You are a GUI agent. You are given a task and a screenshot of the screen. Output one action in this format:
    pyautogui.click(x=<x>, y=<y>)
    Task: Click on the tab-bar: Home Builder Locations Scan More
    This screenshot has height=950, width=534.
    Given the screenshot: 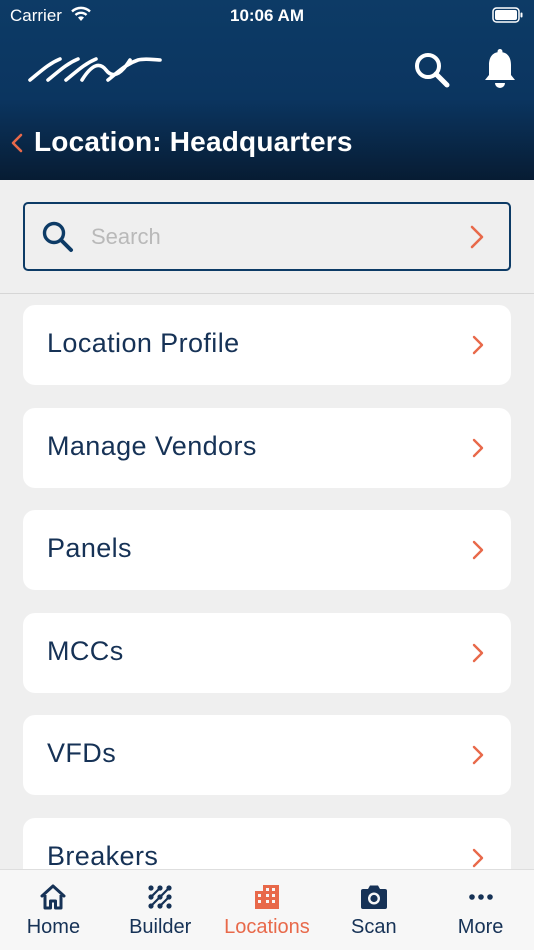 What is the action you would take?
    pyautogui.click(x=267, y=909)
    